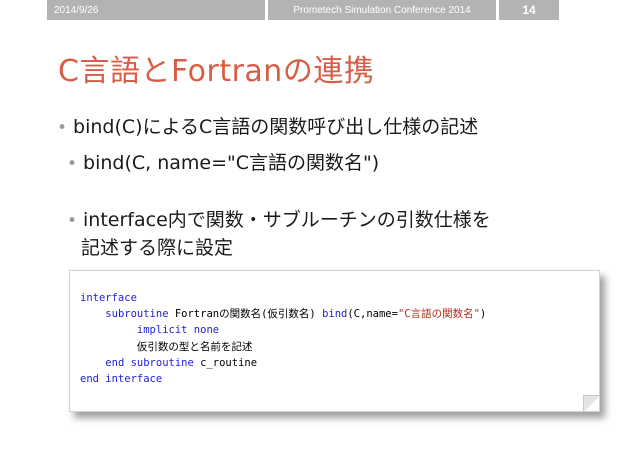  I want to click on bullet-bind-c: • bind(C)によるC言語の関数呼び出し仕様の記述, so click(267, 125).